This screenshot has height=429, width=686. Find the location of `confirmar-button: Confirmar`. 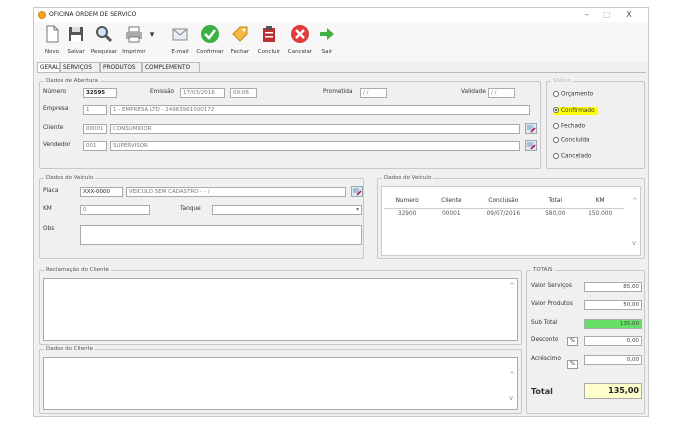

confirmar-button: Confirmar is located at coordinates (210, 42).